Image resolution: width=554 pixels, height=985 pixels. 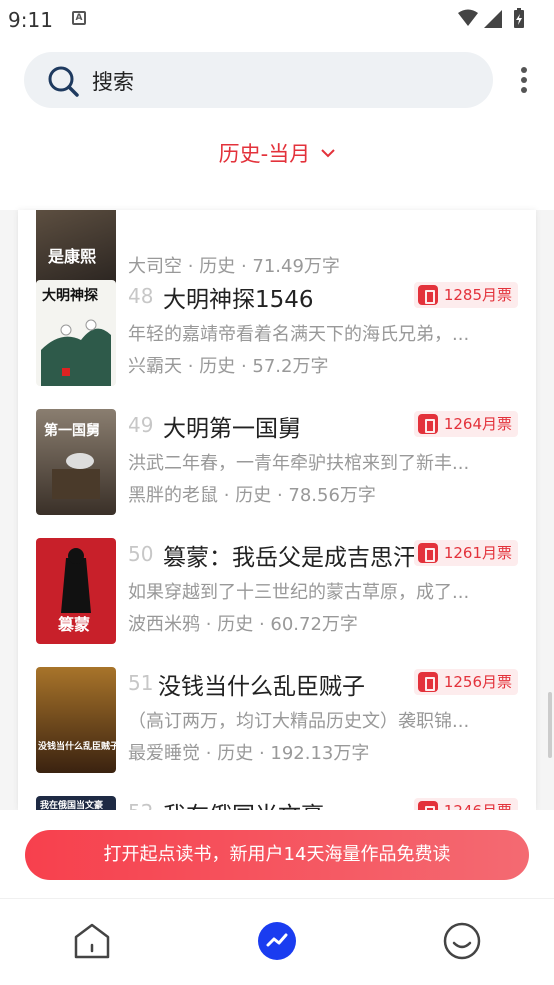 I want to click on cover-image: 没钱当什么乱臣贼子, so click(x=77, y=746).